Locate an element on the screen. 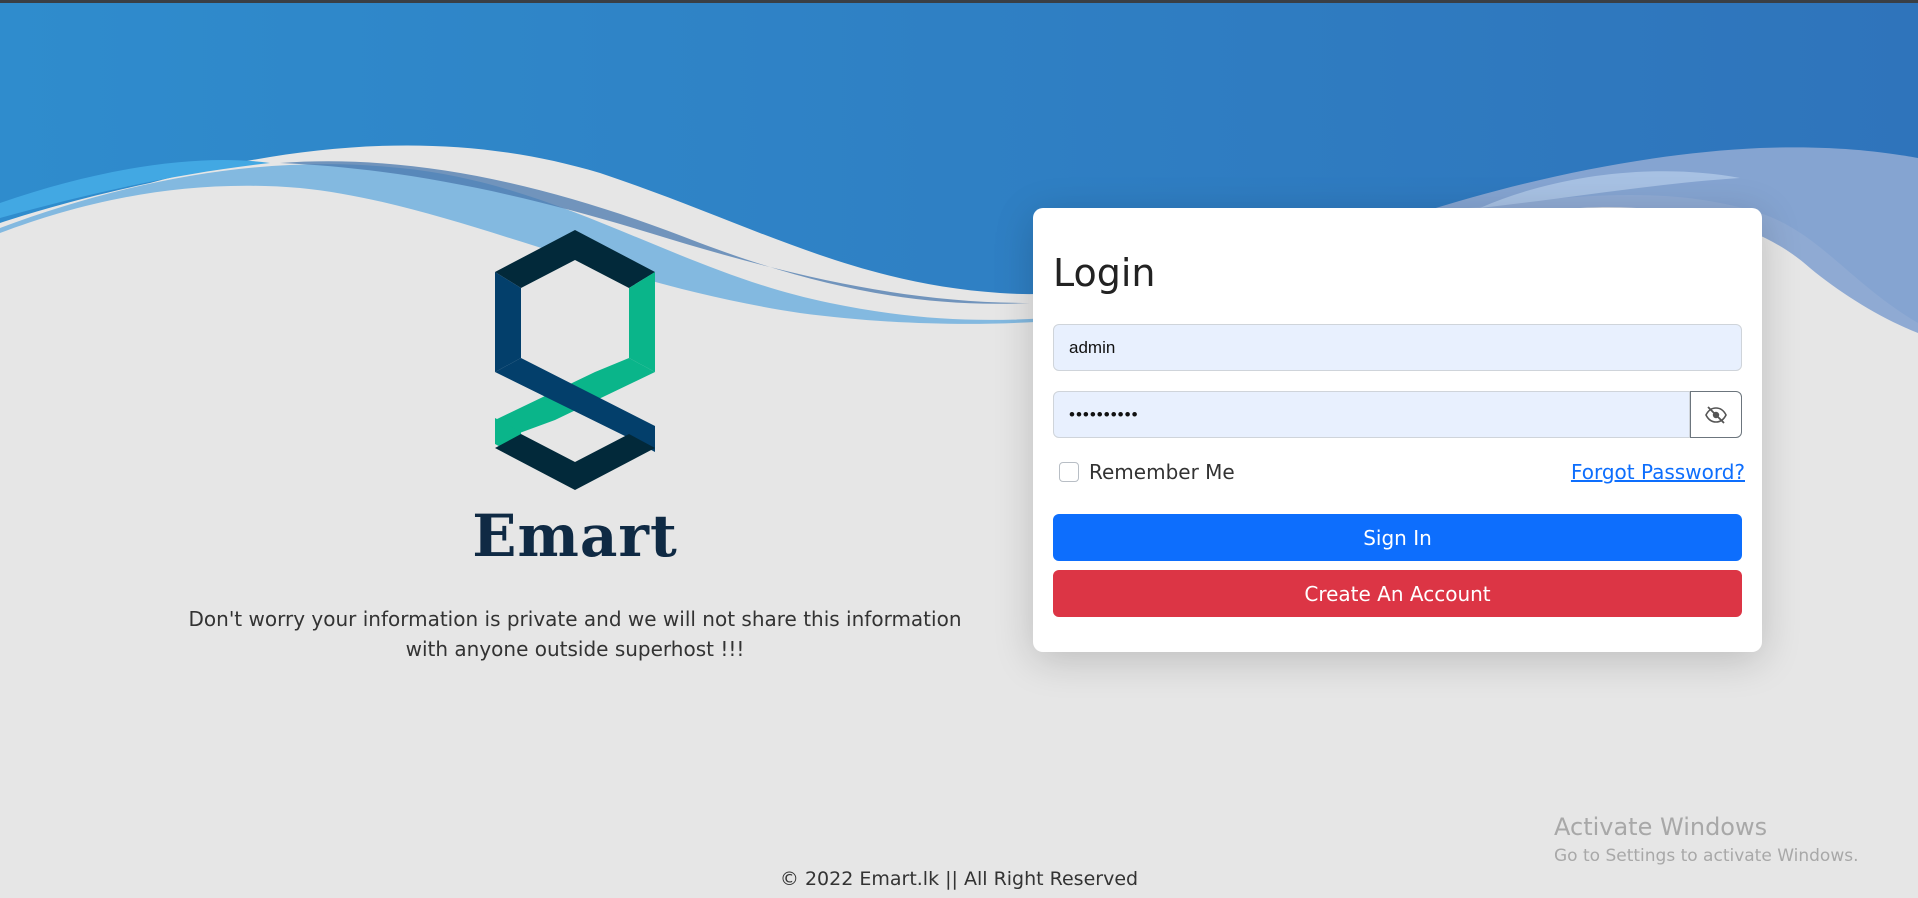  emart-logo is located at coordinates (575, 360).